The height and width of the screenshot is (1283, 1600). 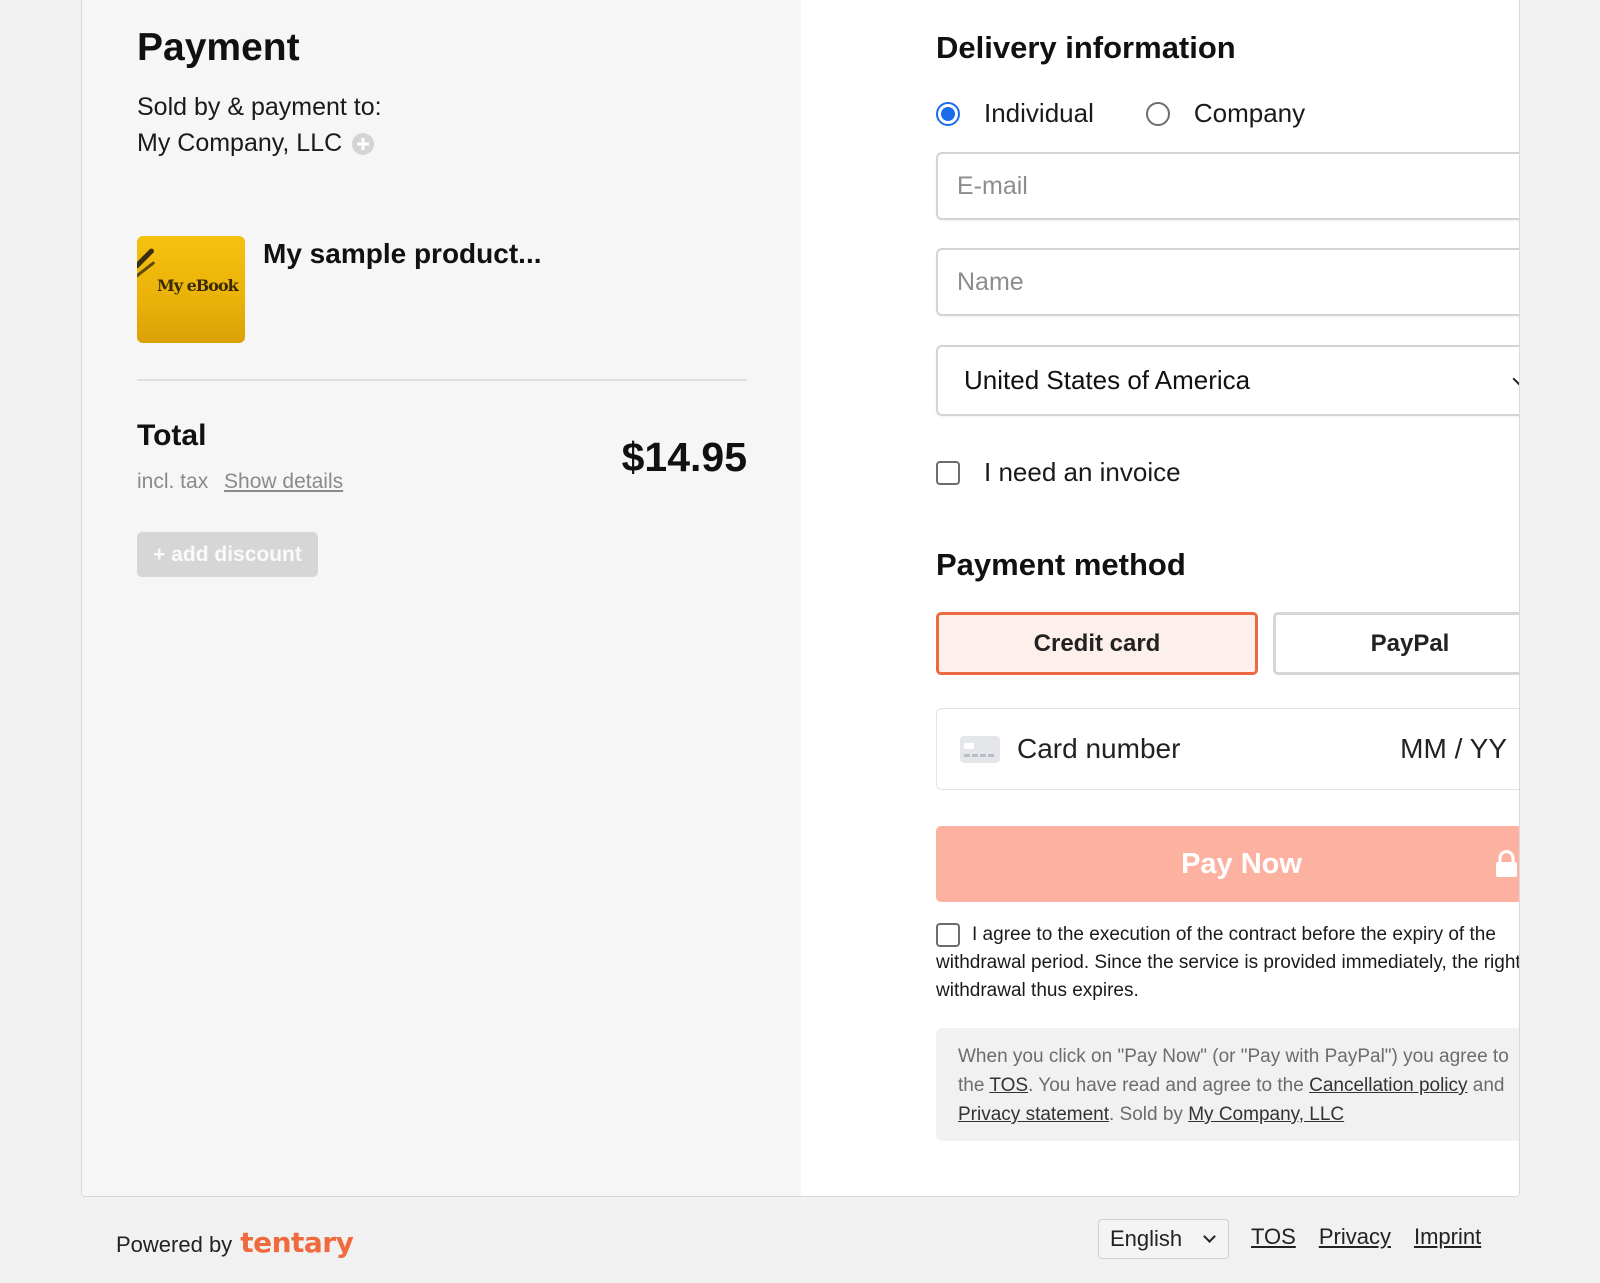 I want to click on company-label: Company, so click(x=1249, y=113).